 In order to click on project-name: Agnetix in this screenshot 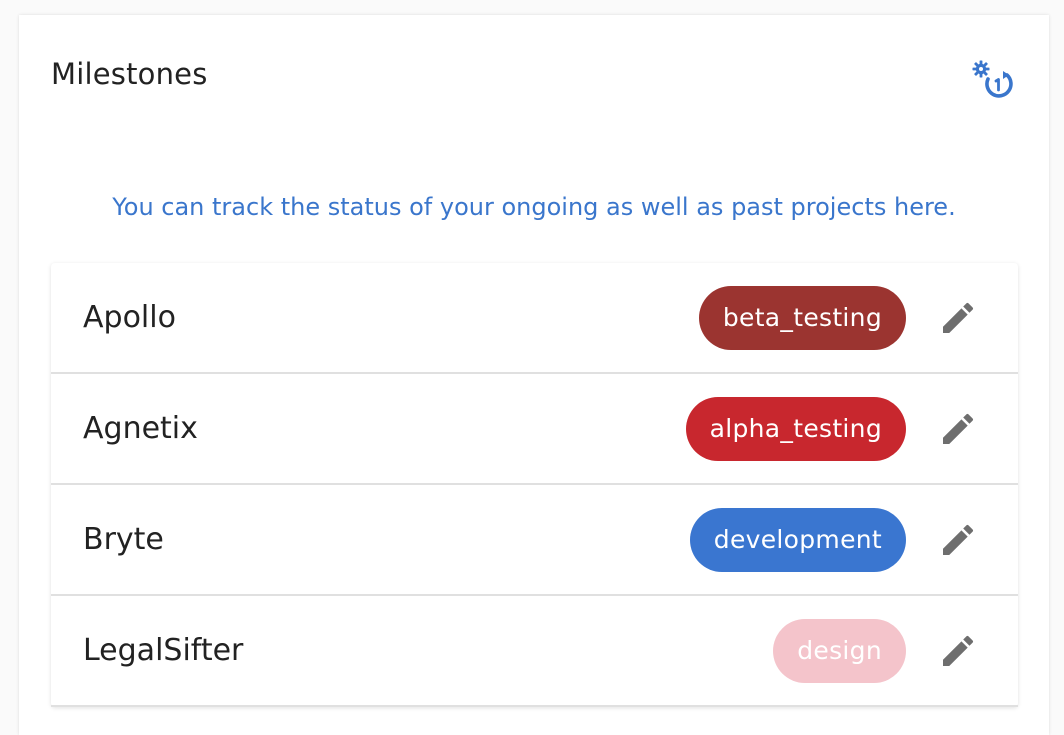, I will do `click(140, 428)`.